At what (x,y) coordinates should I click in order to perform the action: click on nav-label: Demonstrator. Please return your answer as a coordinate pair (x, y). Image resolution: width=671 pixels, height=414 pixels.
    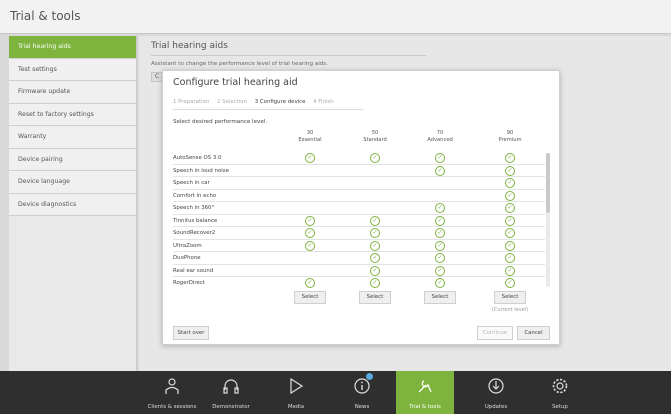
    Looking at the image, I should click on (231, 407).